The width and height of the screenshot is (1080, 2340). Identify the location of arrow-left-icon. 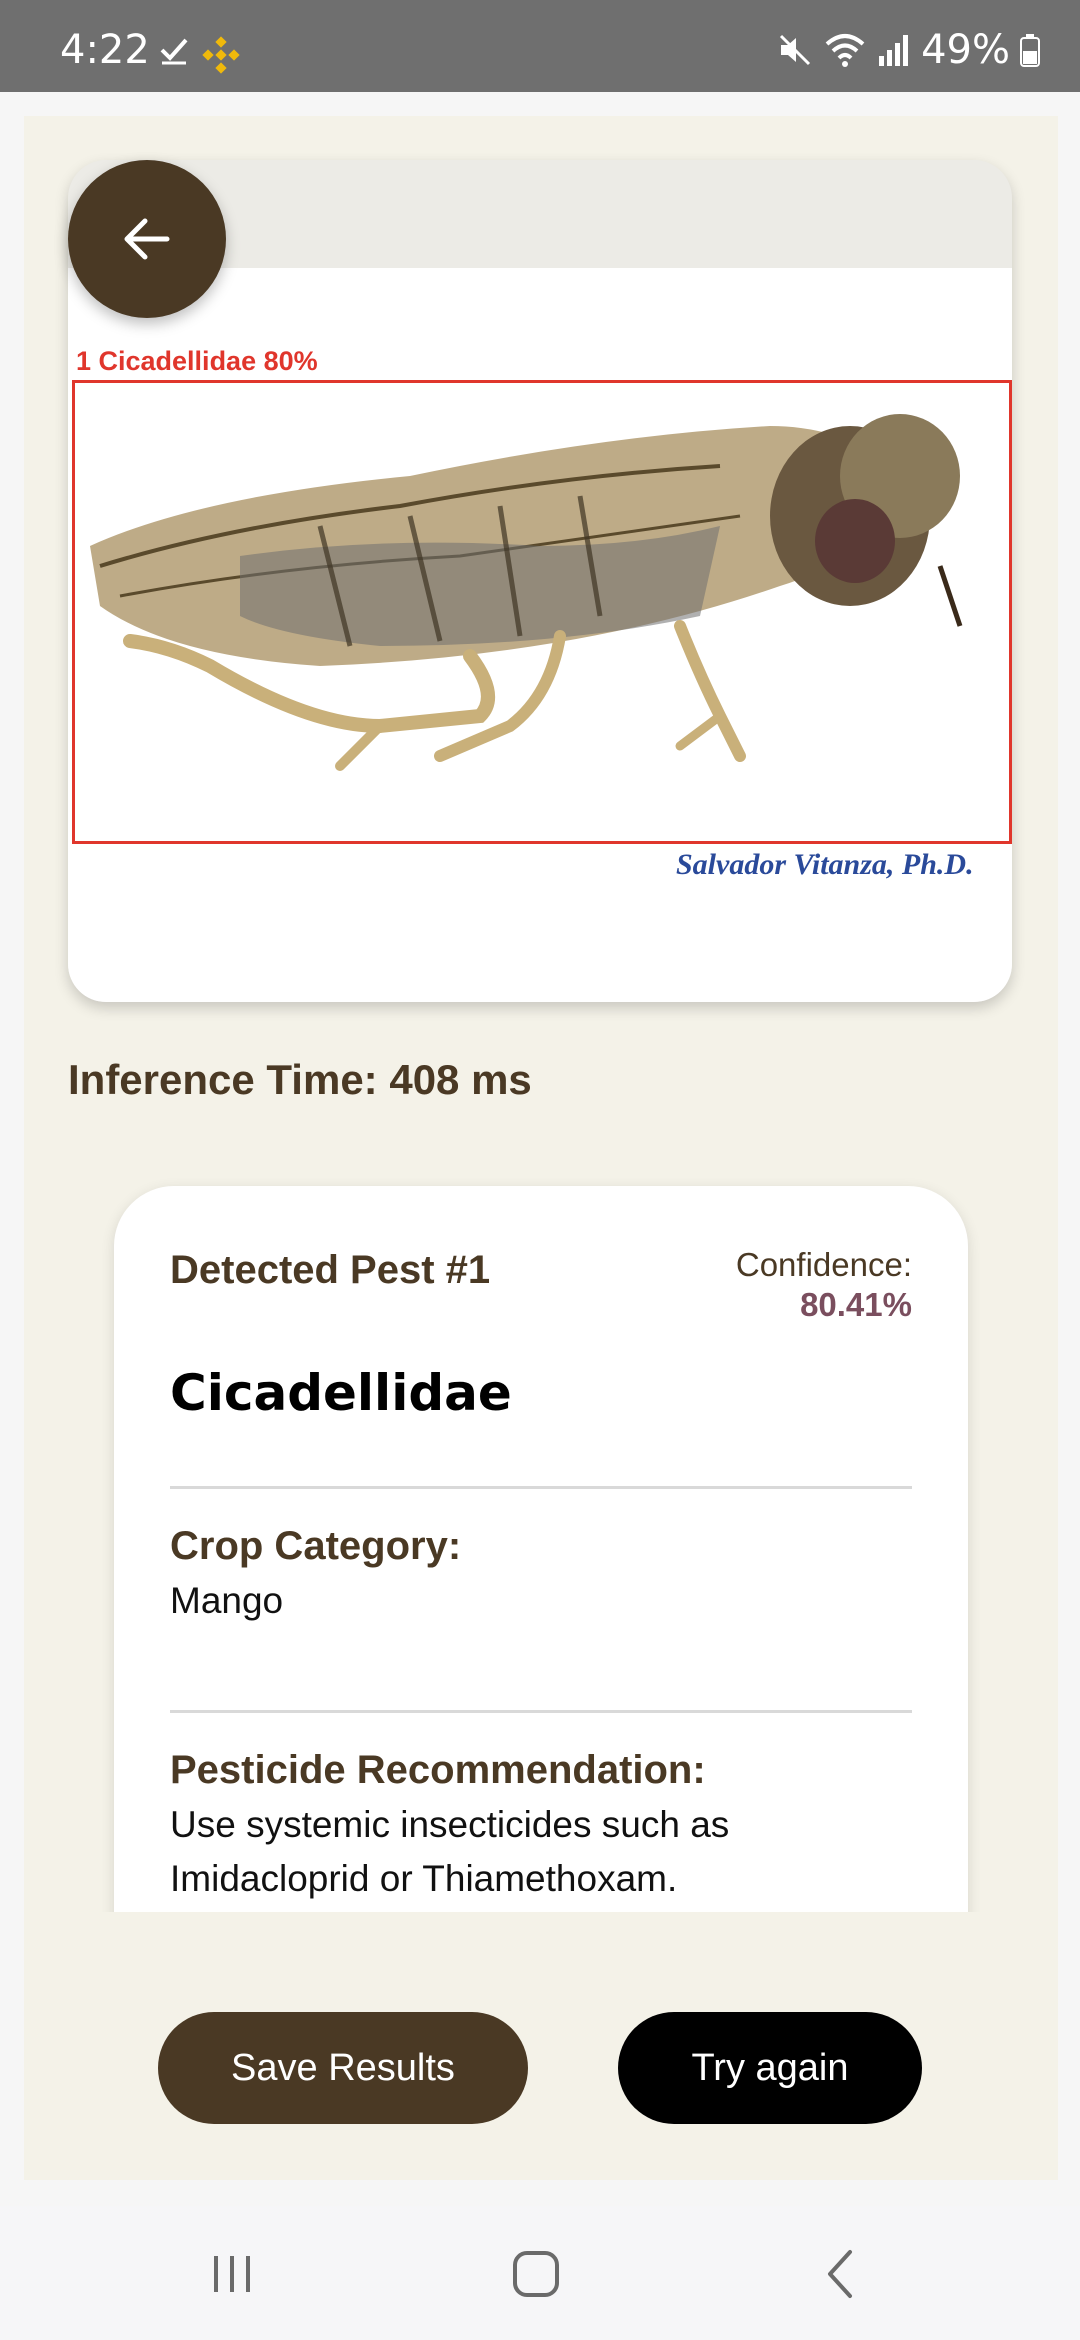
(147, 239).